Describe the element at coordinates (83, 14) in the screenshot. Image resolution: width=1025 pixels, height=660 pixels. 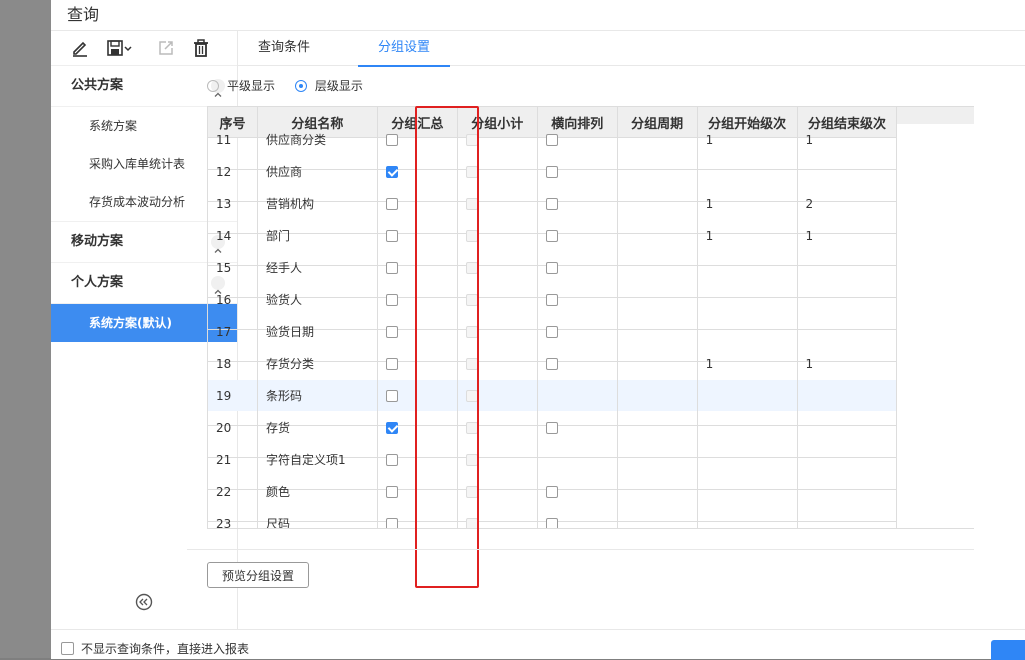
I see `dialog-title: 查询` at that location.